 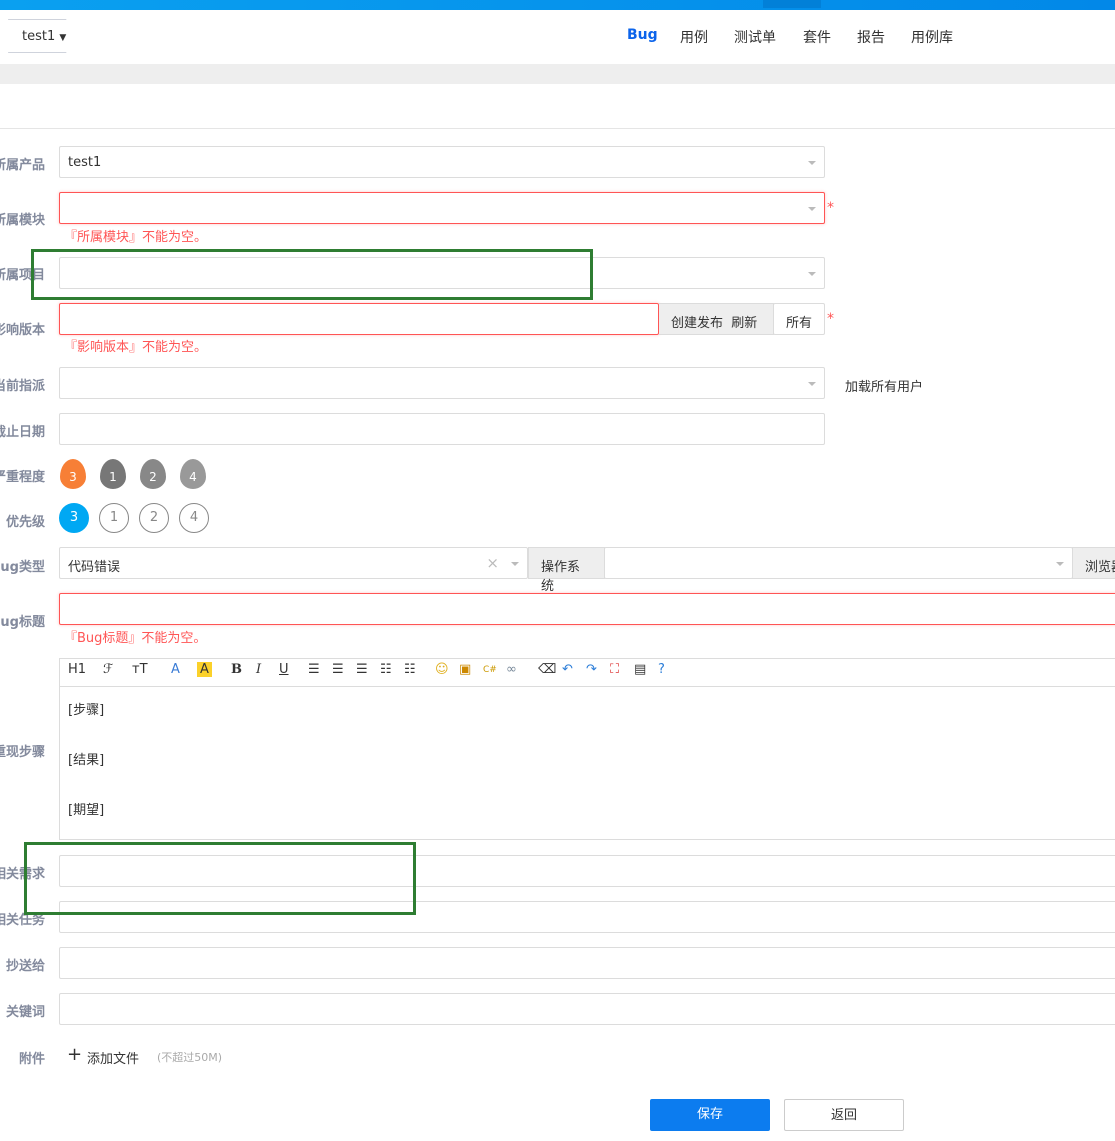 What do you see at coordinates (838, 563) in the screenshot?
I see `os-select` at bounding box center [838, 563].